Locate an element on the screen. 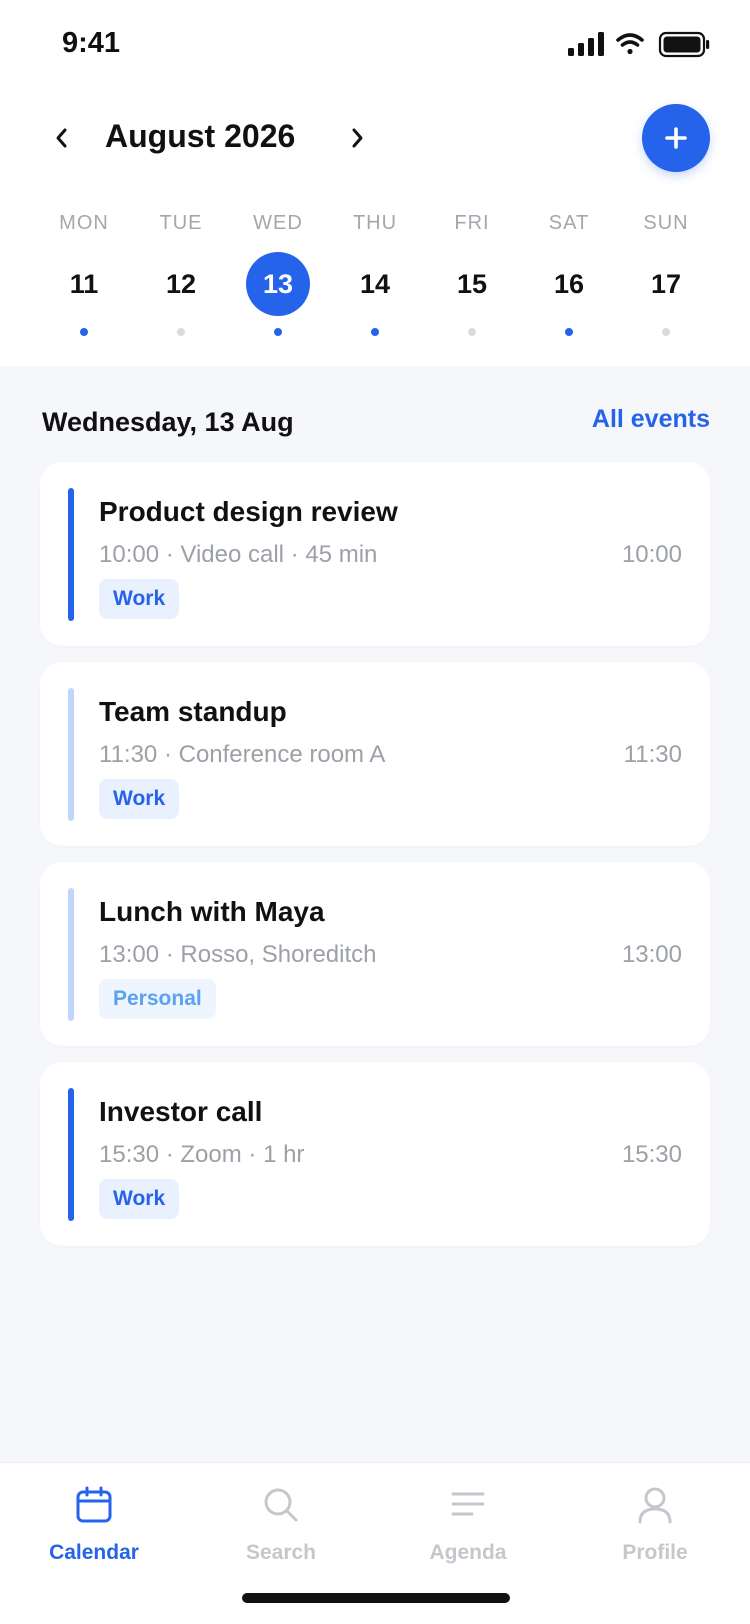  day-number: 14 is located at coordinates (375, 283).